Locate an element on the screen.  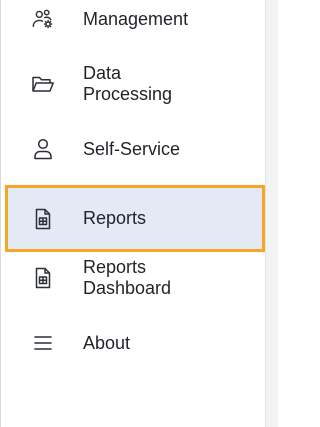
sidebar-item-label: Self-Service is located at coordinates (132, 148).